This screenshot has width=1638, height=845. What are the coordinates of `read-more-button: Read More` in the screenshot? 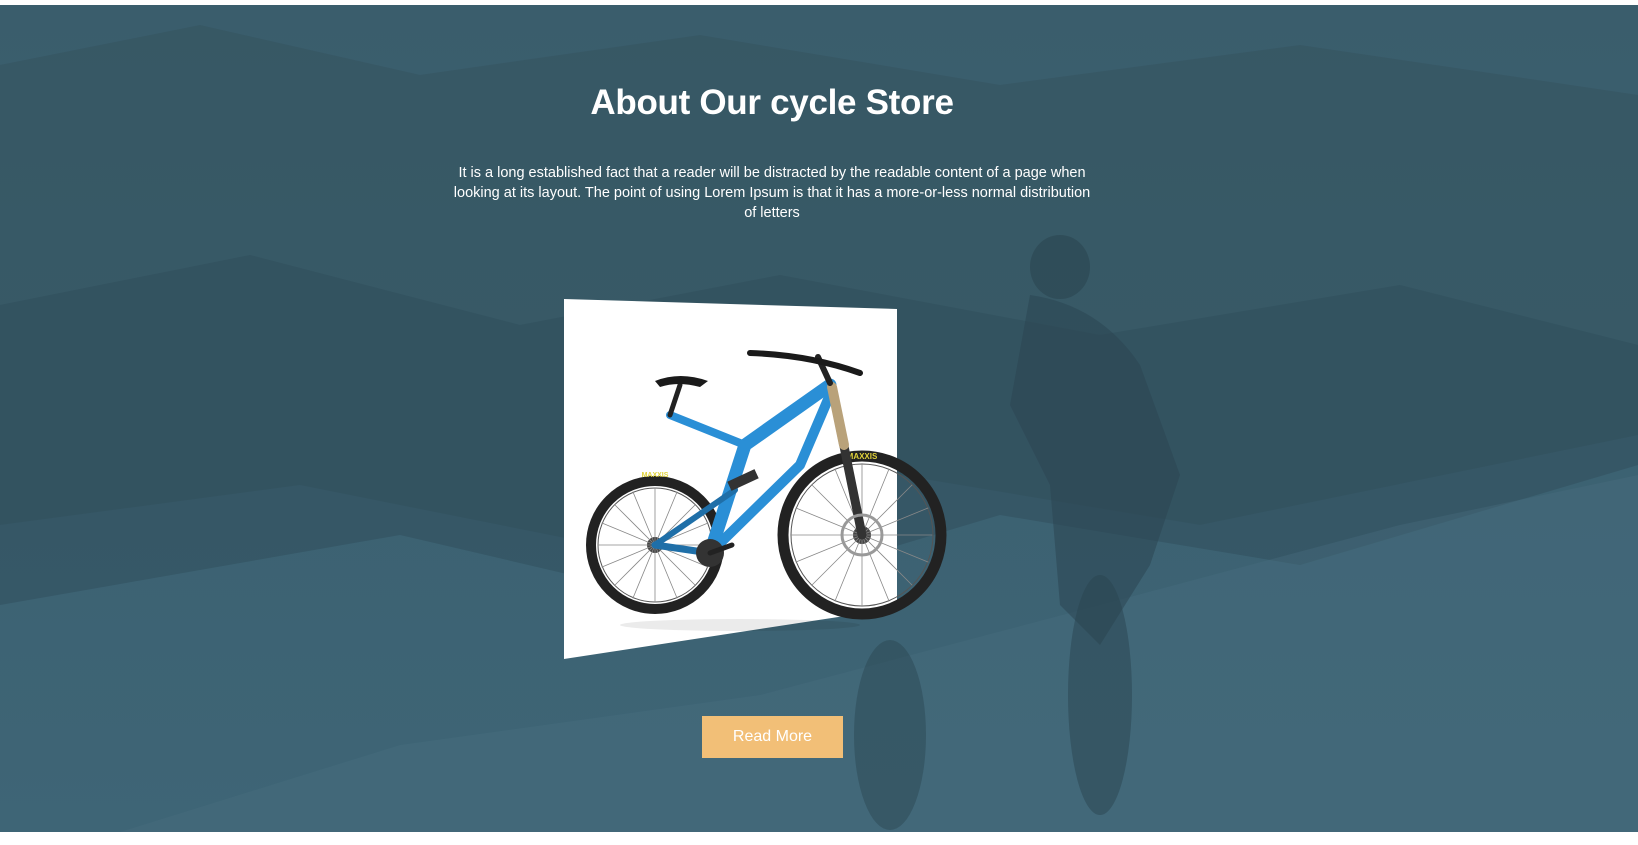 It's located at (772, 737).